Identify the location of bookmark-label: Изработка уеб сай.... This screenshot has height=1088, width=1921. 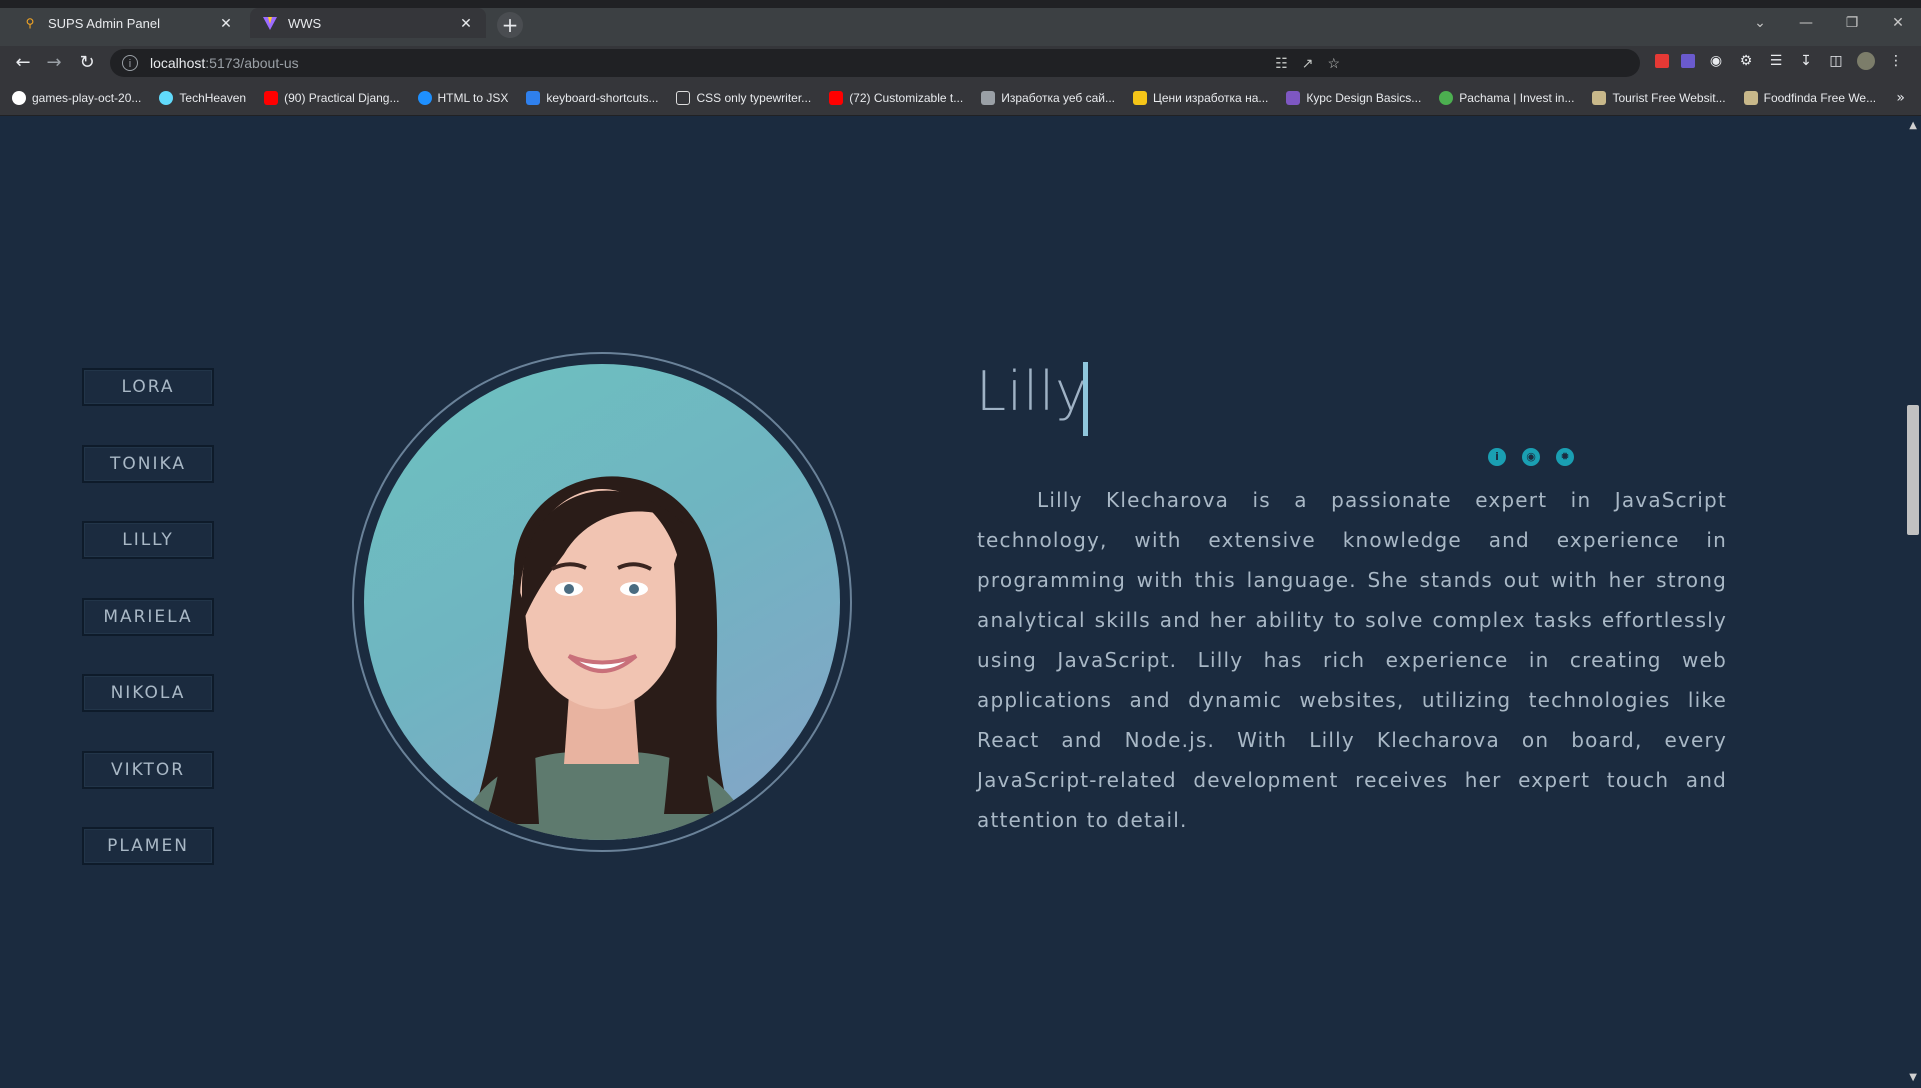
(1058, 97).